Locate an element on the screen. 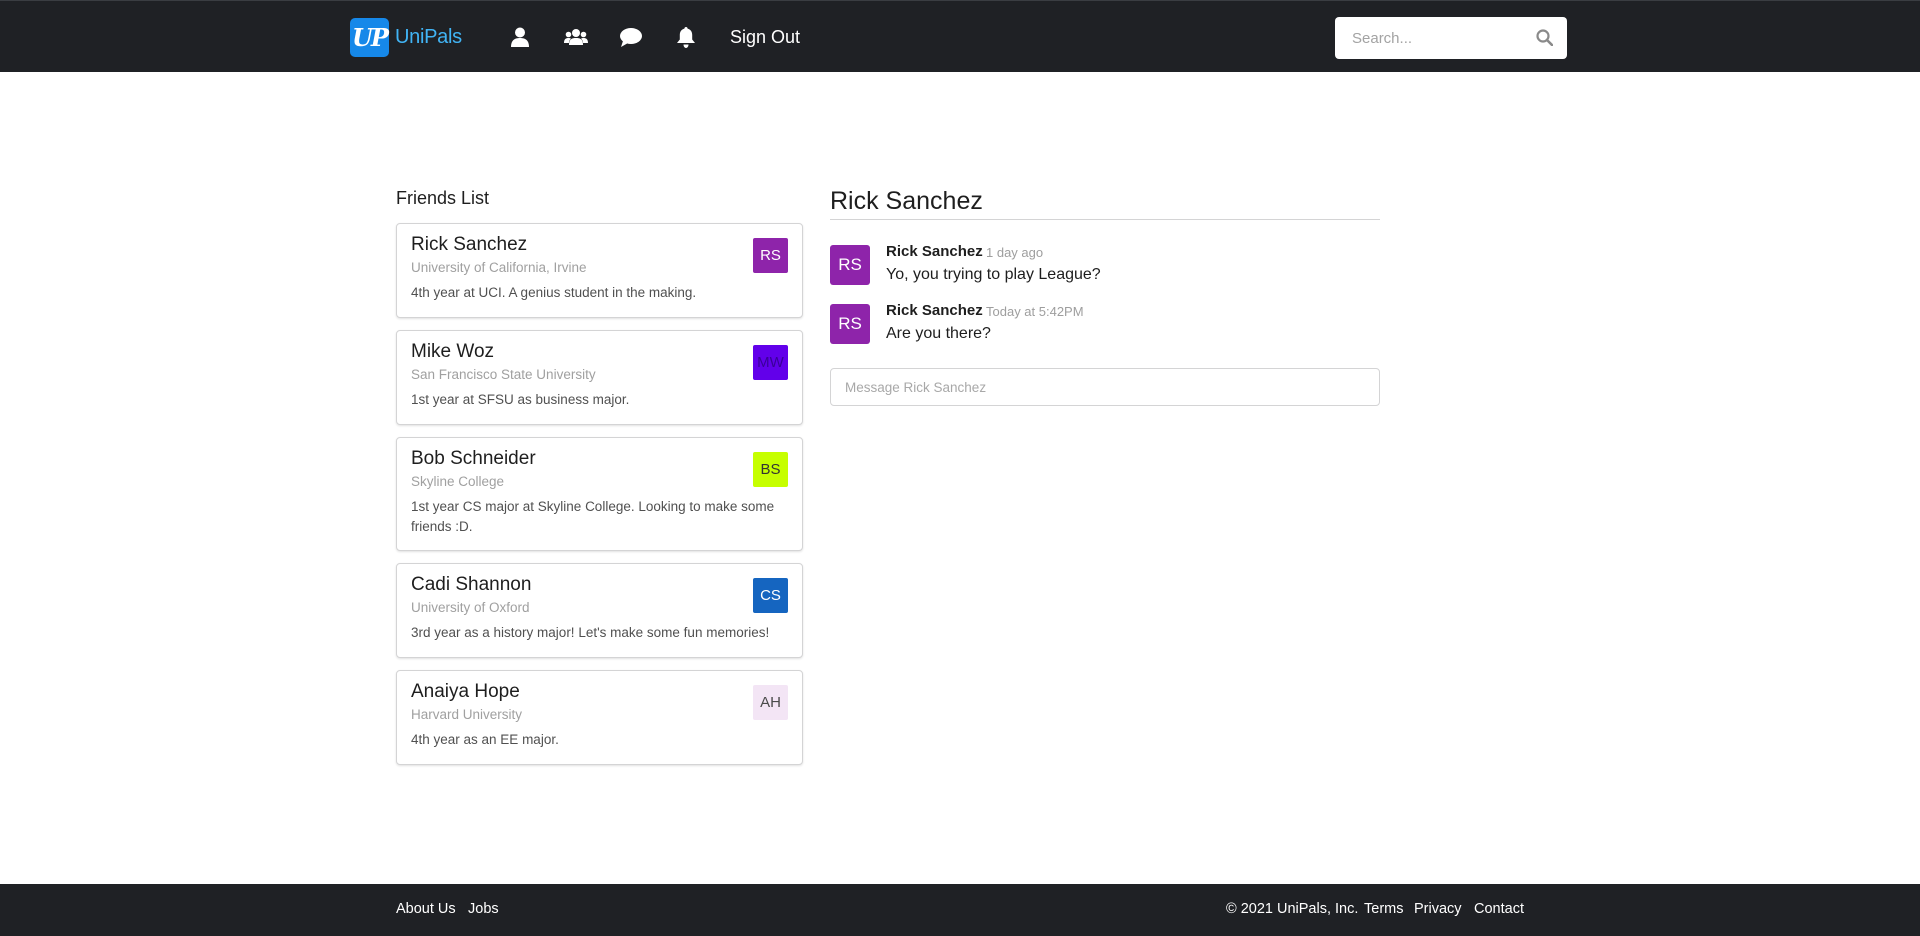 The height and width of the screenshot is (936, 1920). friend-description: 1st year at SFSU as business major. is located at coordinates (520, 399).